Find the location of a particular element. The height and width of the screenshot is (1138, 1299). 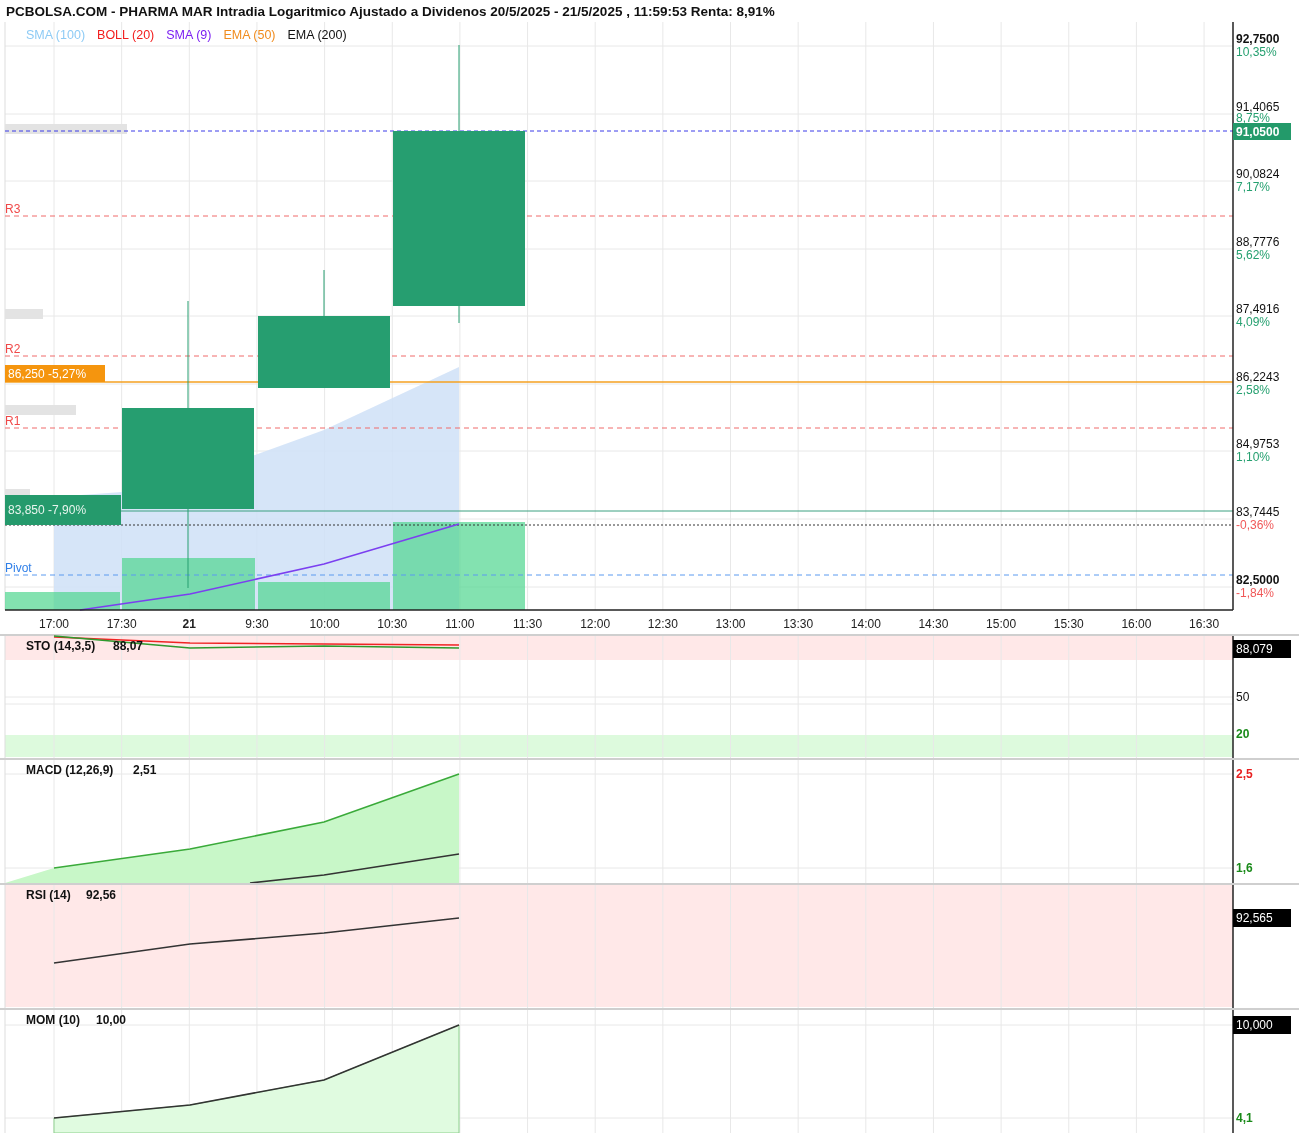

time-label: 11:00 is located at coordinates (460, 624).